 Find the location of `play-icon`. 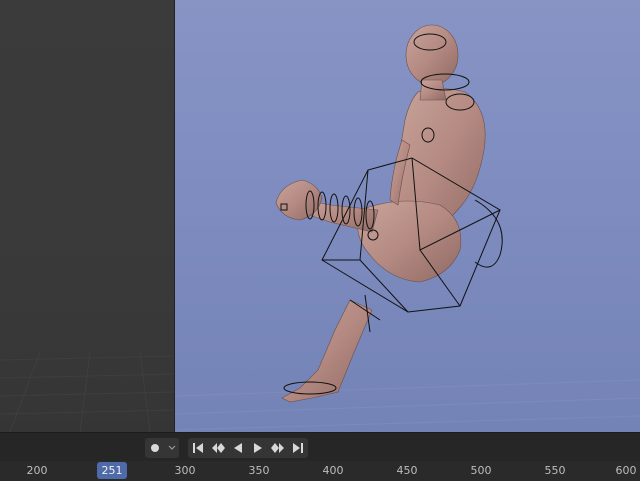

play-icon is located at coordinates (258, 448).